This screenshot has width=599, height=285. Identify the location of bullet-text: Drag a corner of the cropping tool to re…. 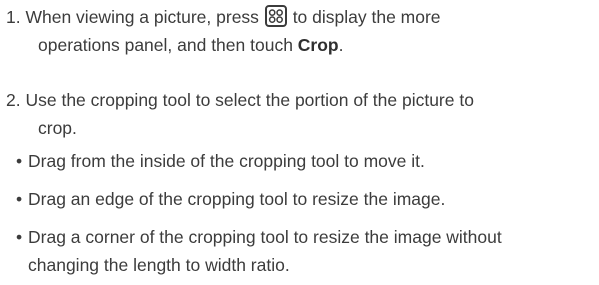
(265, 237).